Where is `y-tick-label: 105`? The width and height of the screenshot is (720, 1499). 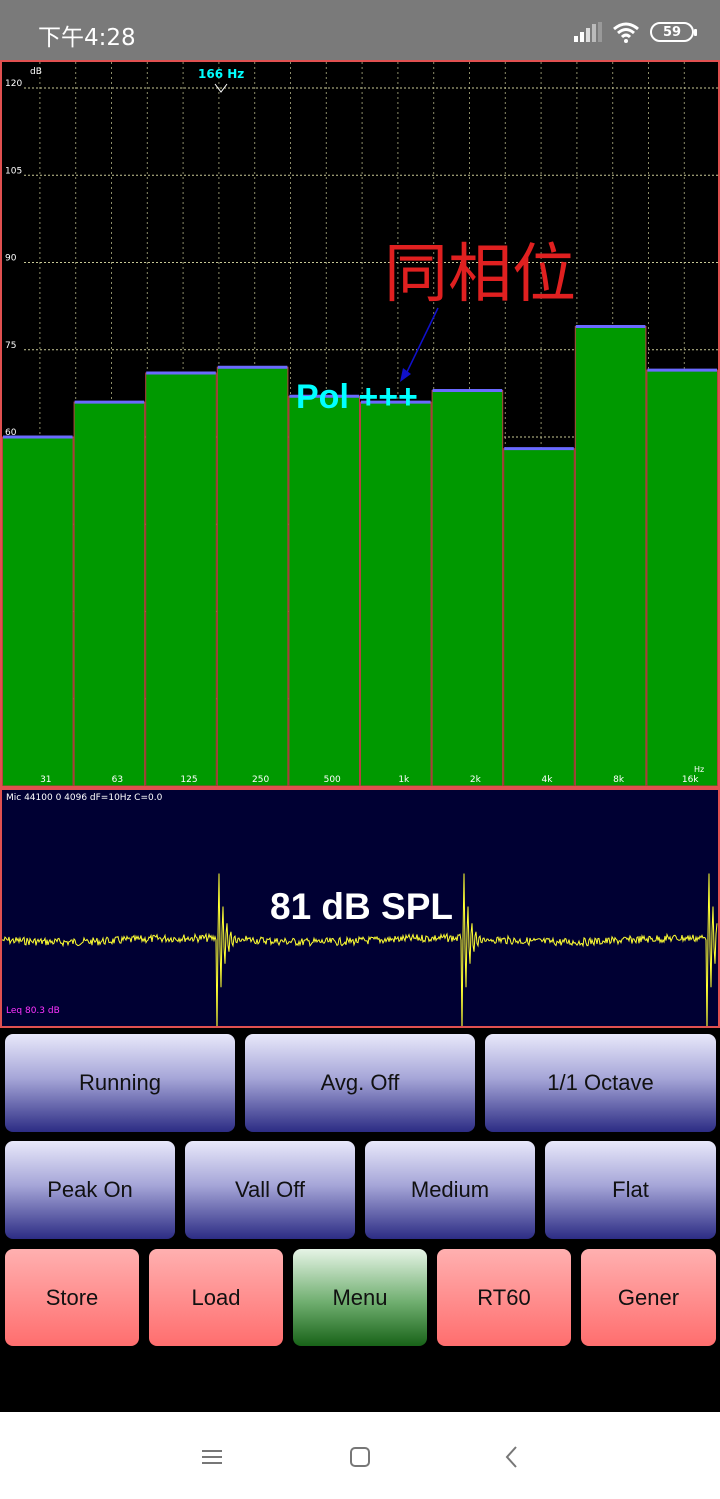
y-tick-label: 105 is located at coordinates (13, 171).